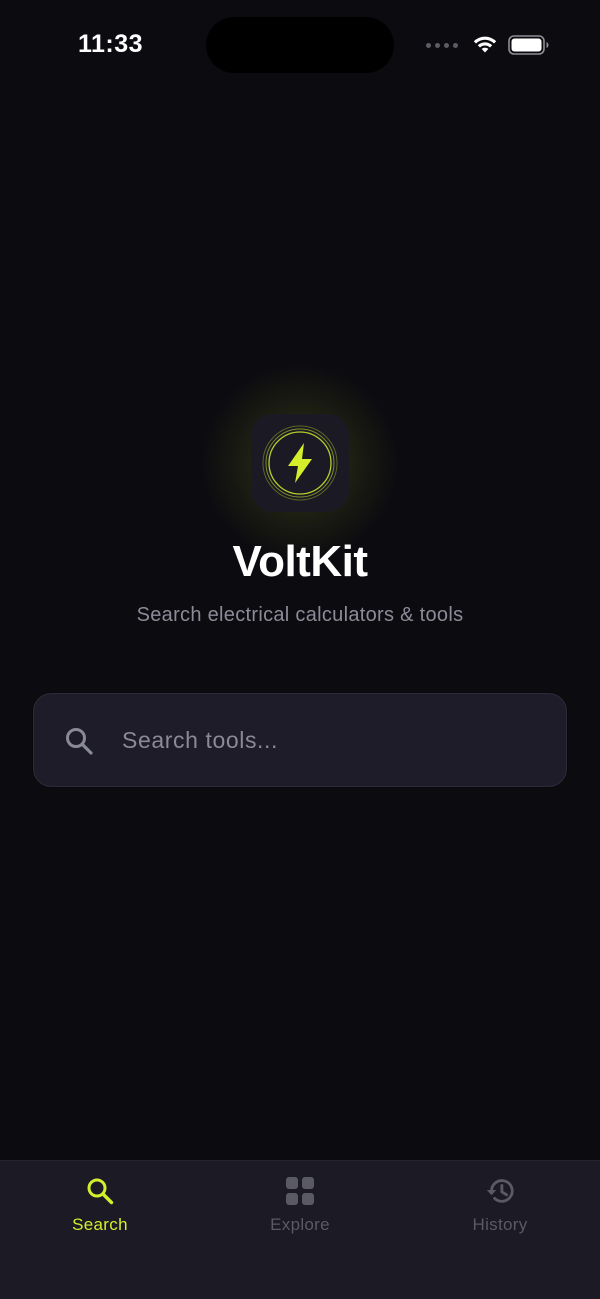 The width and height of the screenshot is (600, 1299). I want to click on status-indicators, so click(488, 45).